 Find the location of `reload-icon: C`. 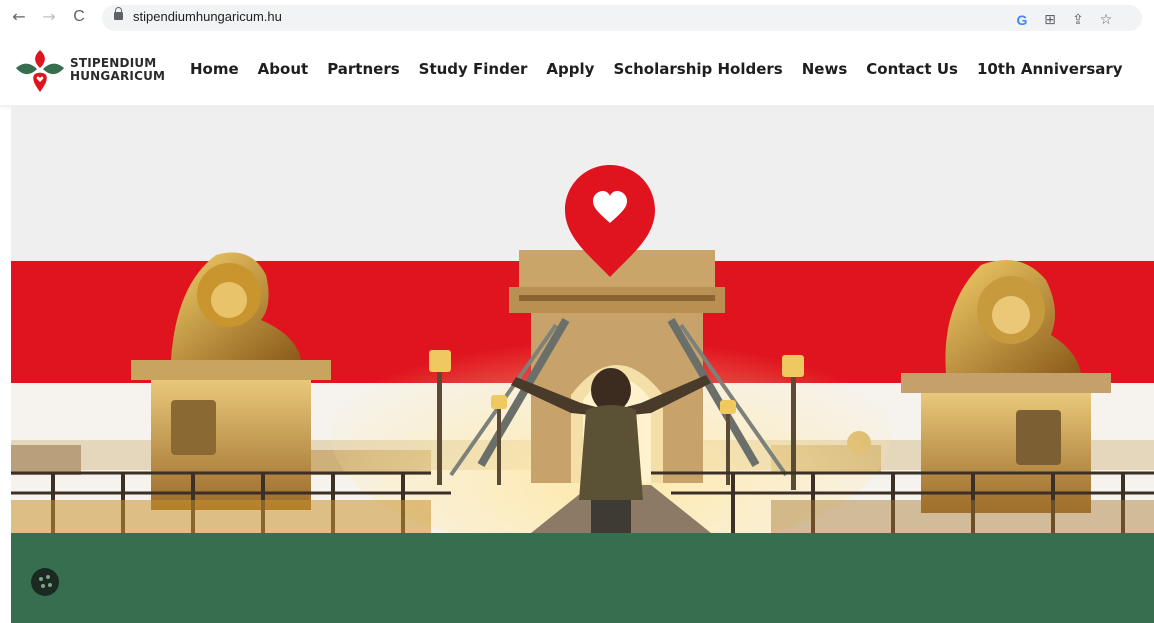

reload-icon: C is located at coordinates (79, 17).